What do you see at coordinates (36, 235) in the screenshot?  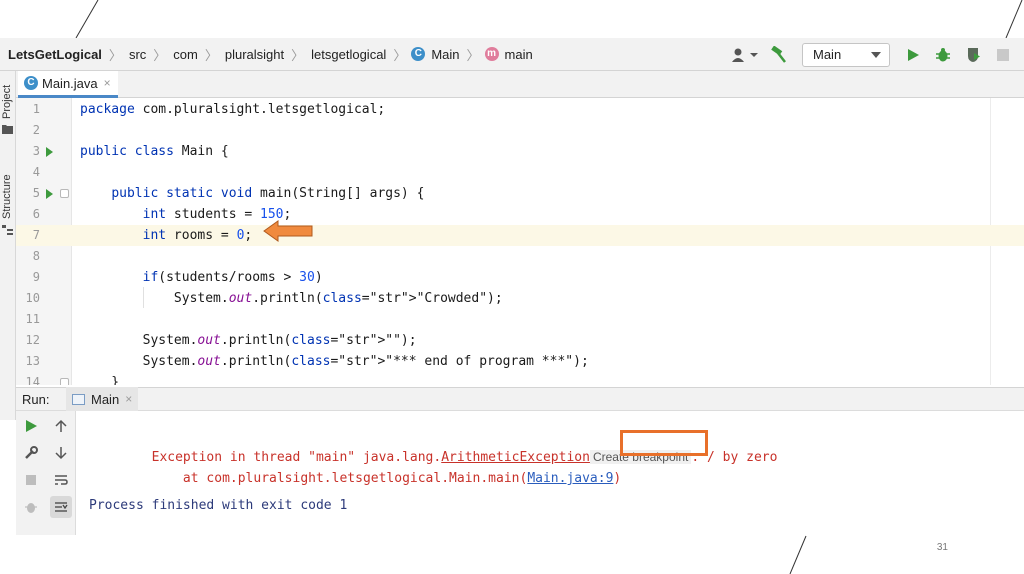 I see `line-number: 7` at bounding box center [36, 235].